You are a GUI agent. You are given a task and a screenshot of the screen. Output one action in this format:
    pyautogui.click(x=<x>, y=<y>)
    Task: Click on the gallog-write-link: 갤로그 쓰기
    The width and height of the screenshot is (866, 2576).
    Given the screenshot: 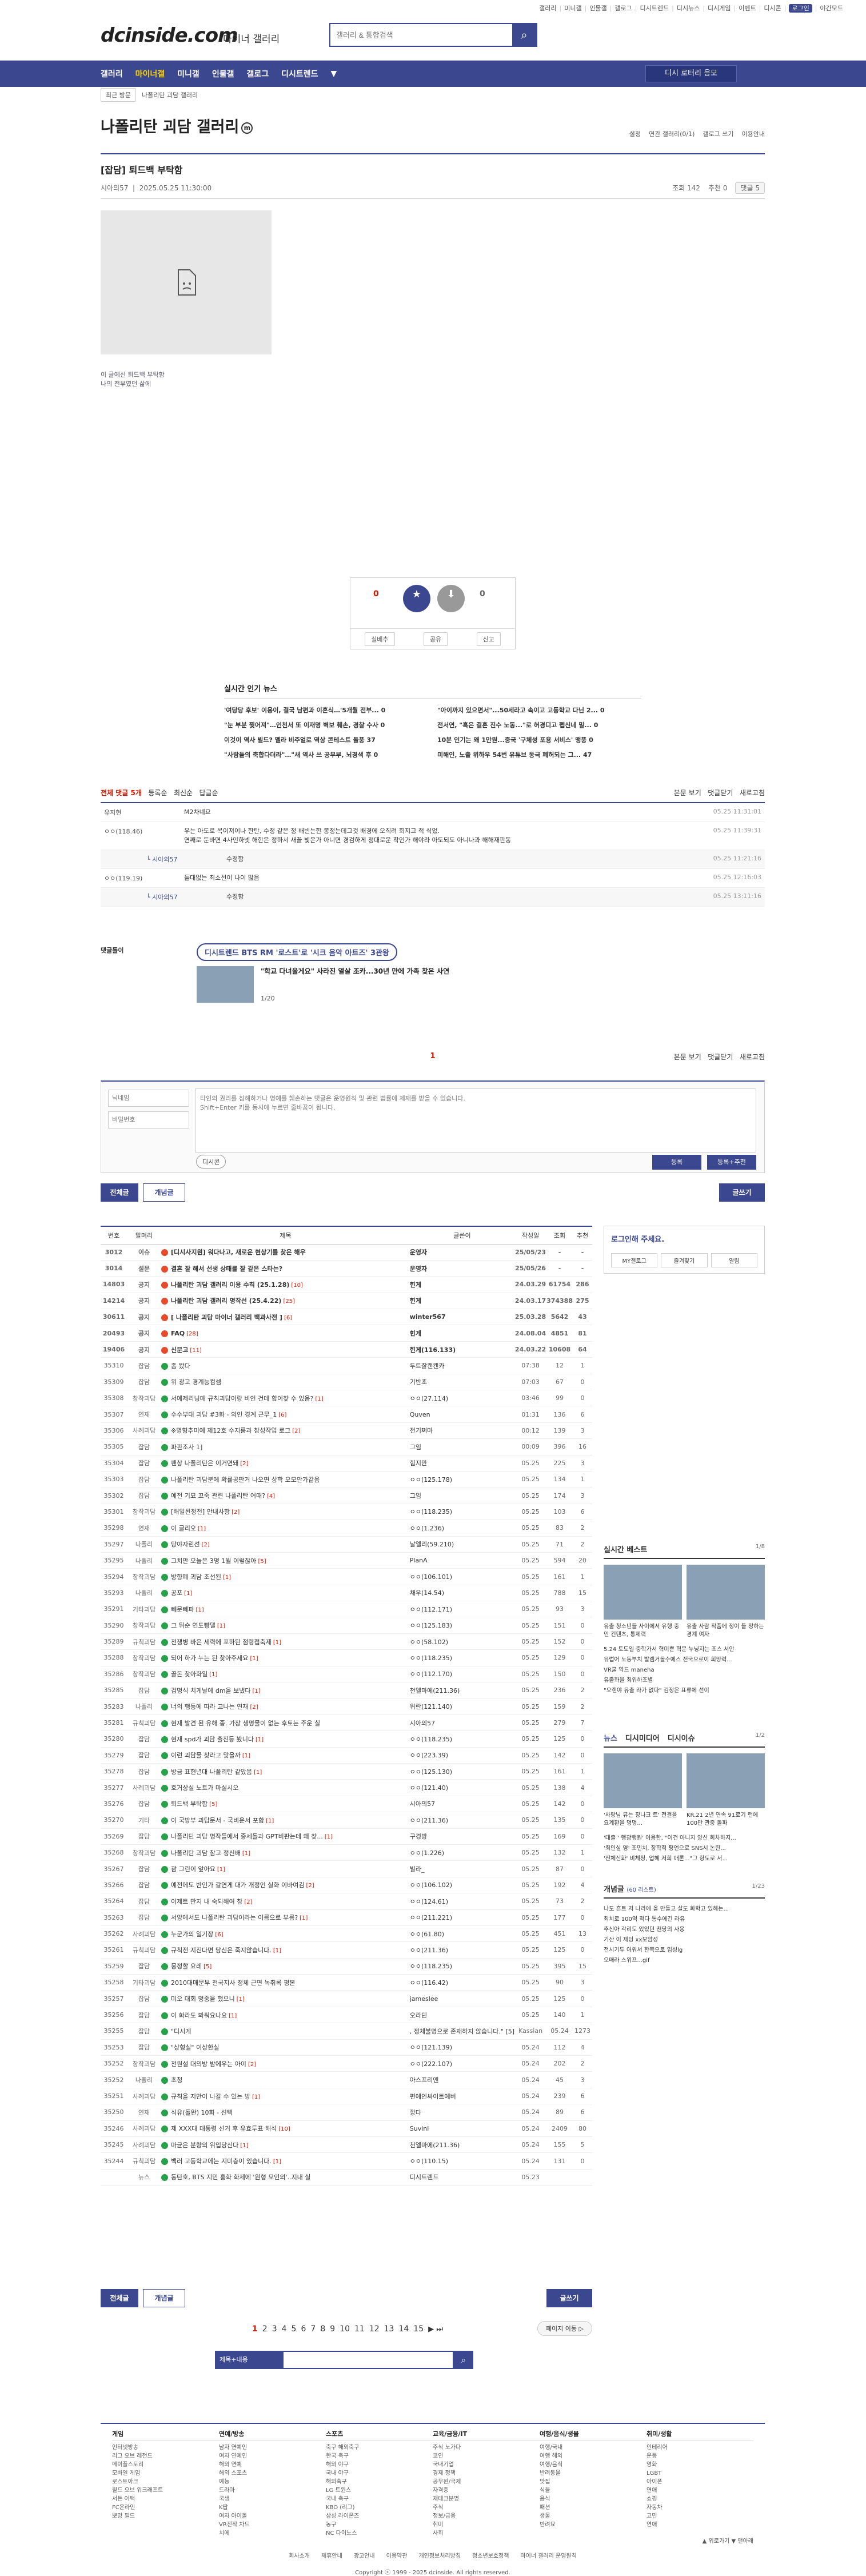 What is the action you would take?
    pyautogui.click(x=718, y=133)
    